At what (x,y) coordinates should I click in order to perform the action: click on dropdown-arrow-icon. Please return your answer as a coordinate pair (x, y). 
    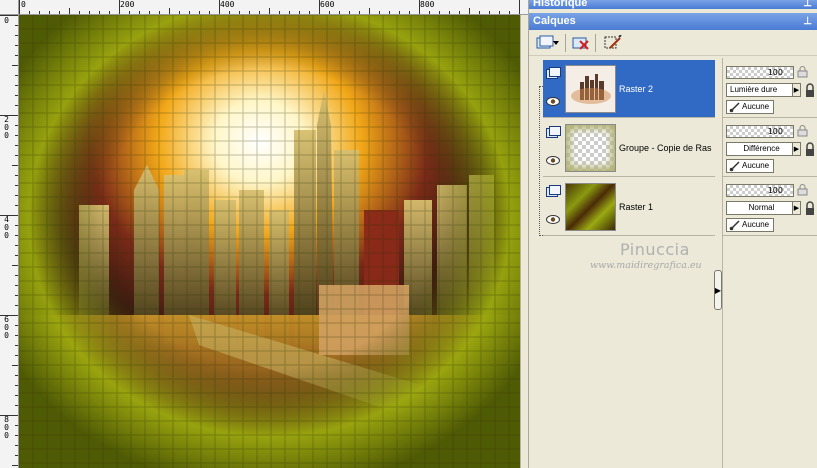
    Looking at the image, I should click on (556, 43).